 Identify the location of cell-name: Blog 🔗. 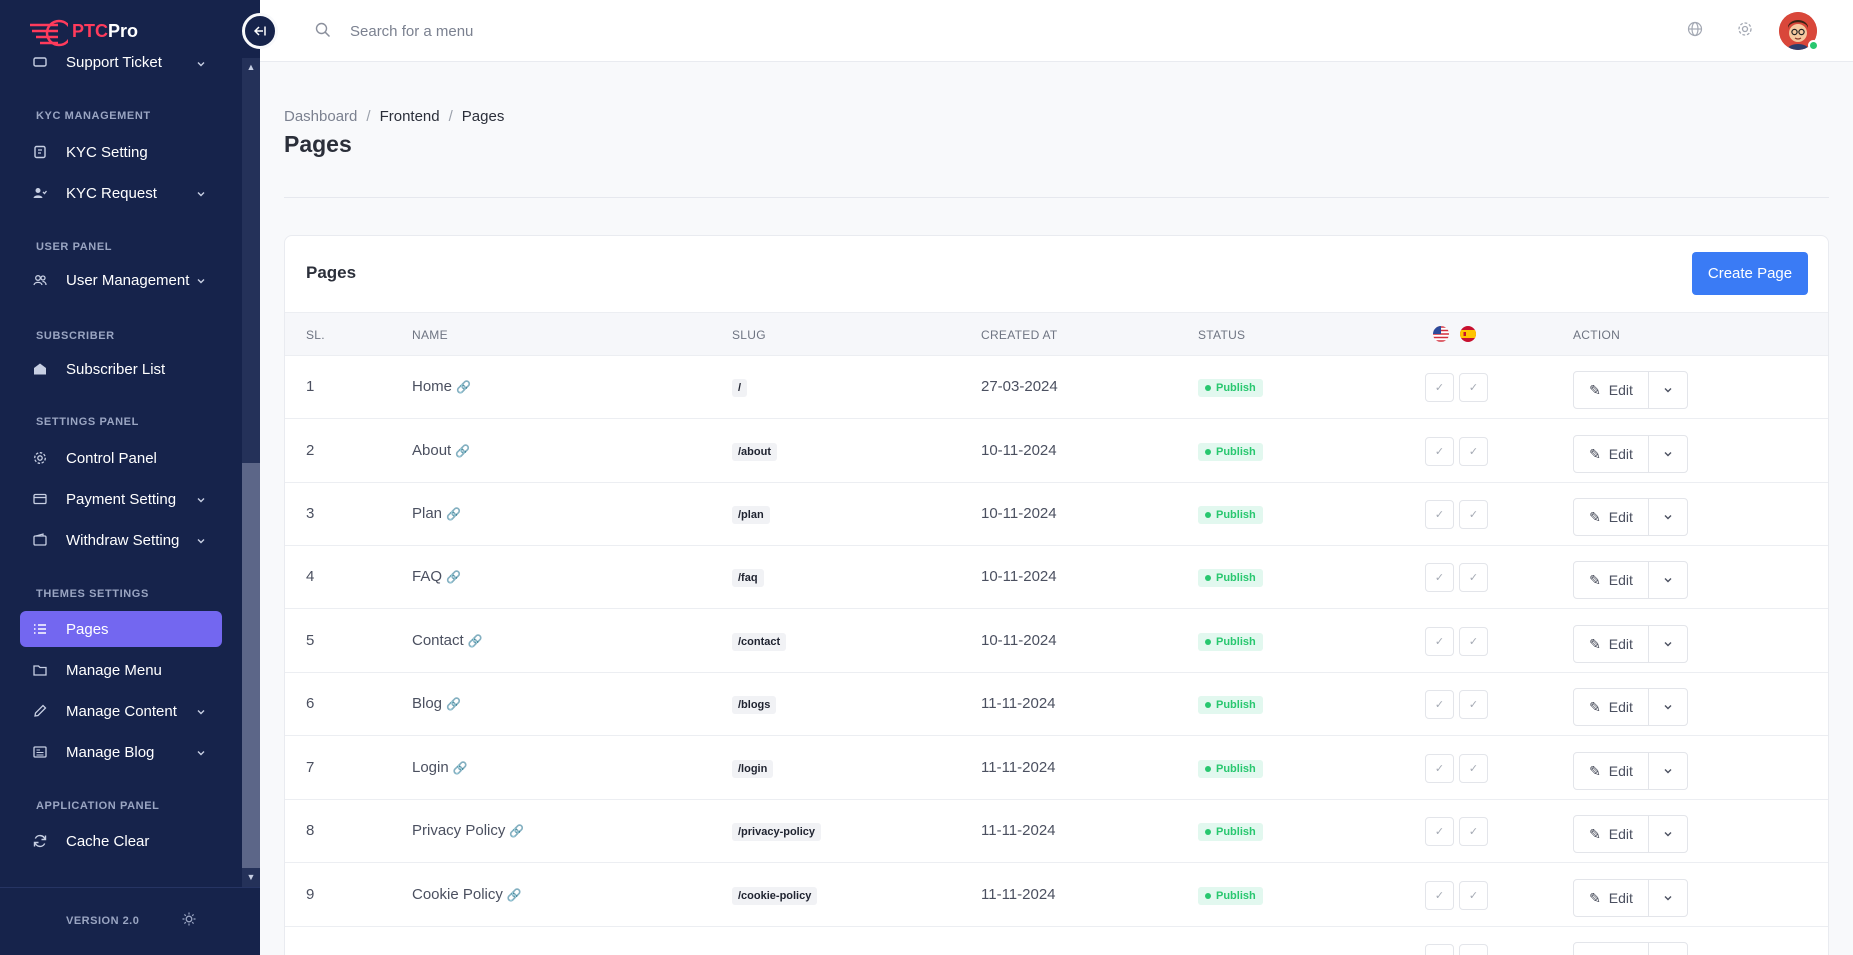
(436, 703).